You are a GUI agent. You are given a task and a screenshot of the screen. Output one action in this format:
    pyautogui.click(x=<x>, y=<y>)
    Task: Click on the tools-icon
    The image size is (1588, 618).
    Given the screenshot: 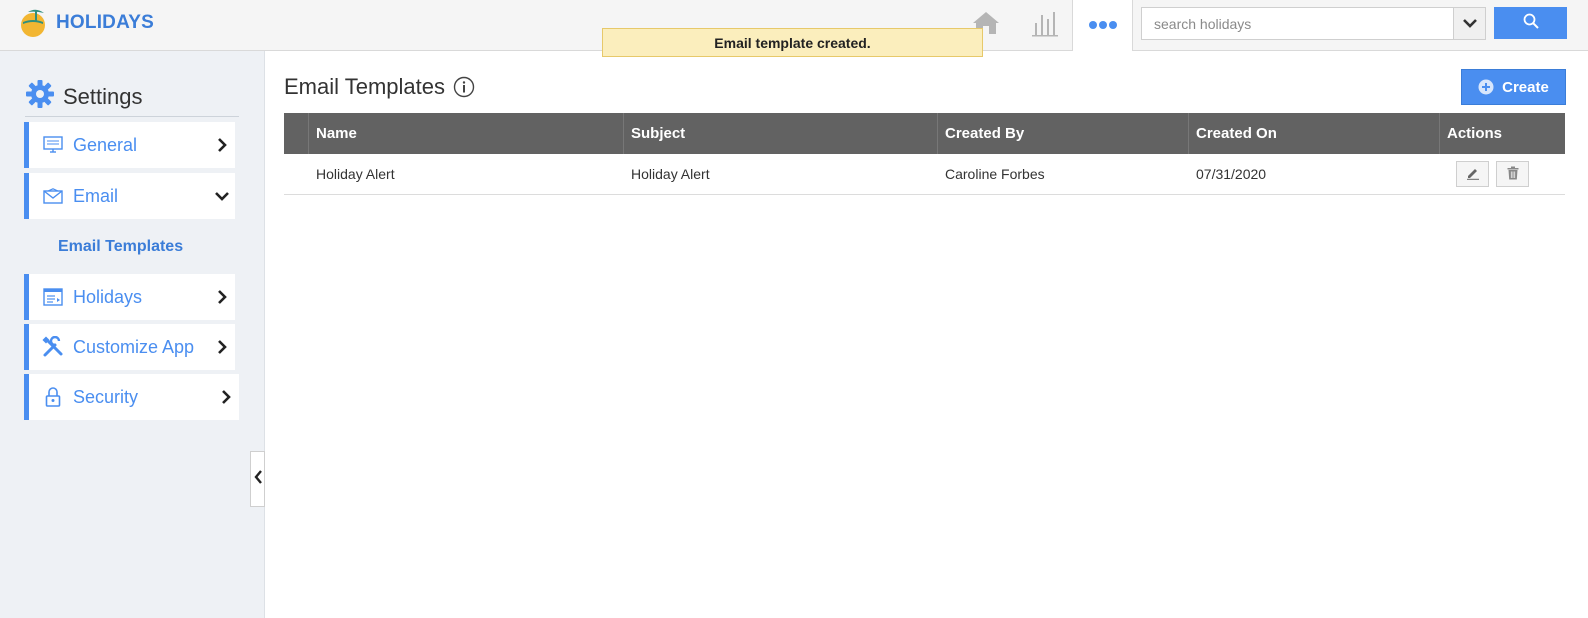 What is the action you would take?
    pyautogui.click(x=51, y=347)
    